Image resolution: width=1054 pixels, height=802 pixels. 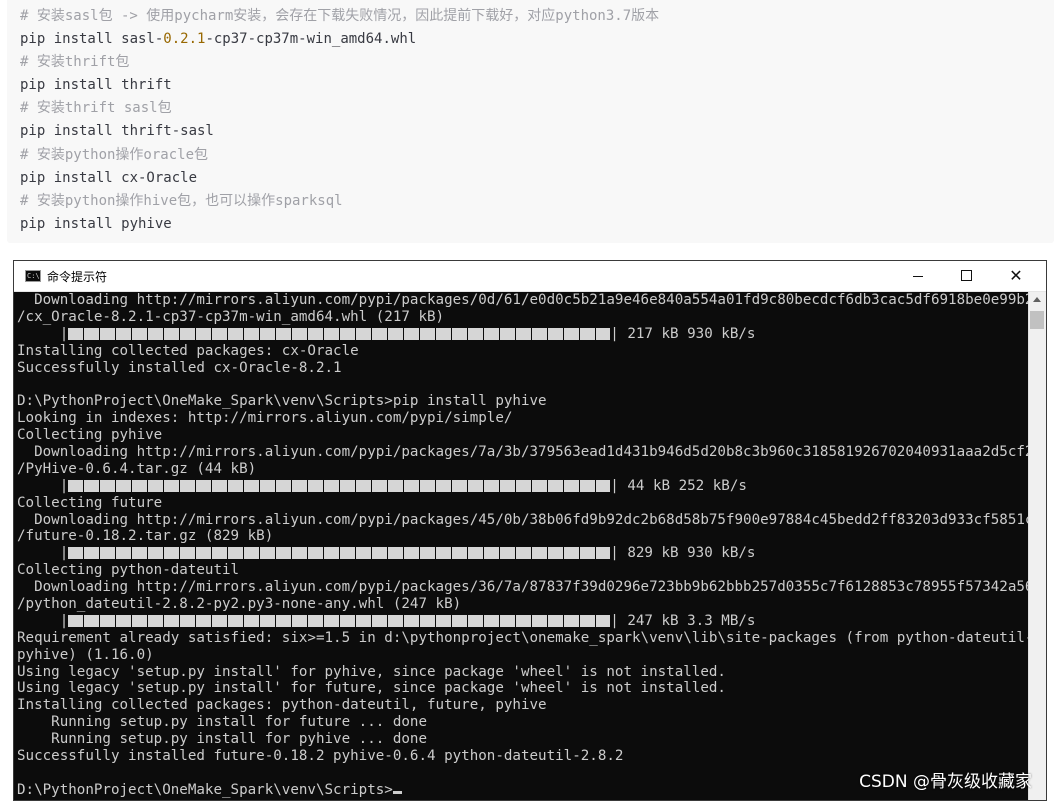 What do you see at coordinates (523, 469) in the screenshot?
I see `console-line: /PyHive-0.6.4.tar.gz (44 kB)` at bounding box center [523, 469].